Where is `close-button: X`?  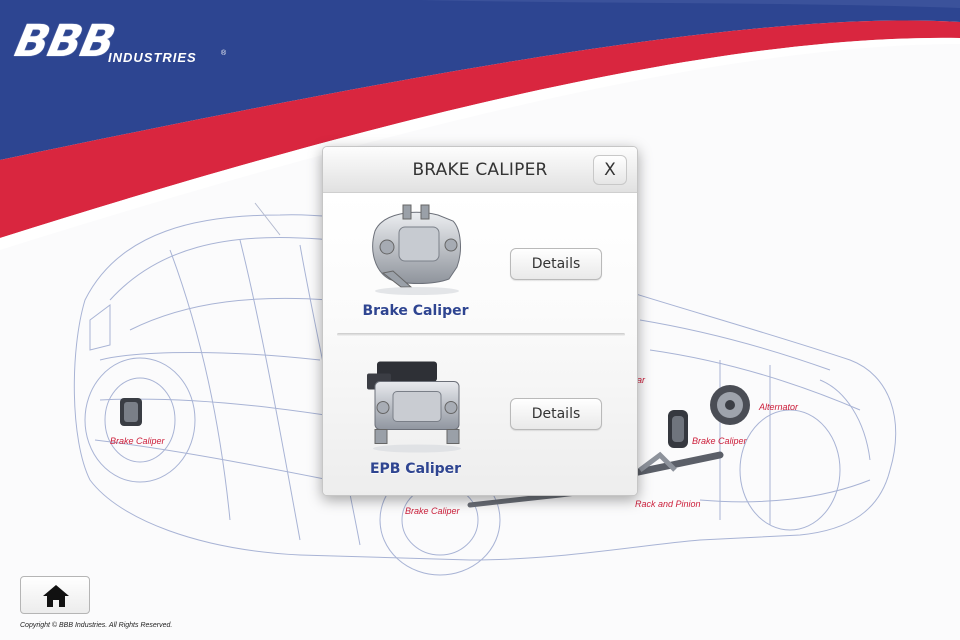
close-button: X is located at coordinates (610, 170).